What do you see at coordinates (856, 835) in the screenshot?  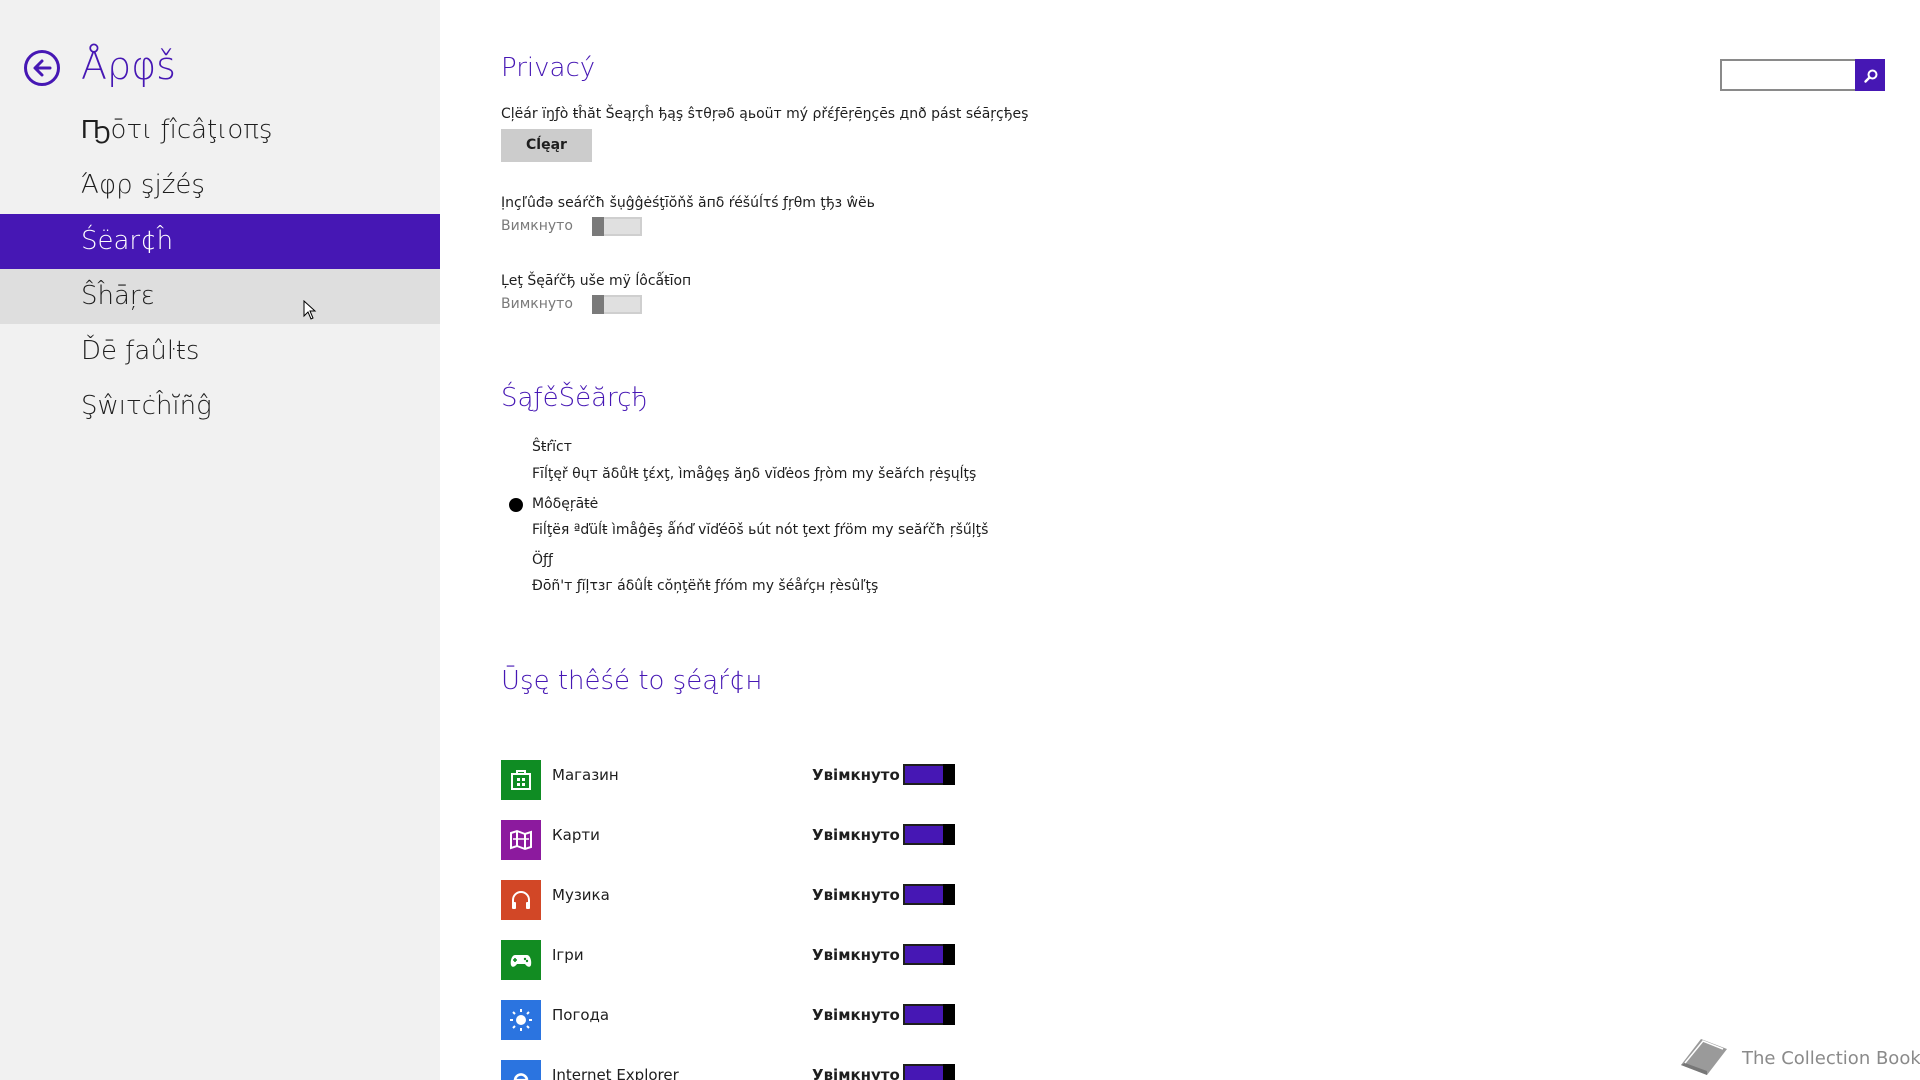 I see `app-state-maps: Увімкнуто` at bounding box center [856, 835].